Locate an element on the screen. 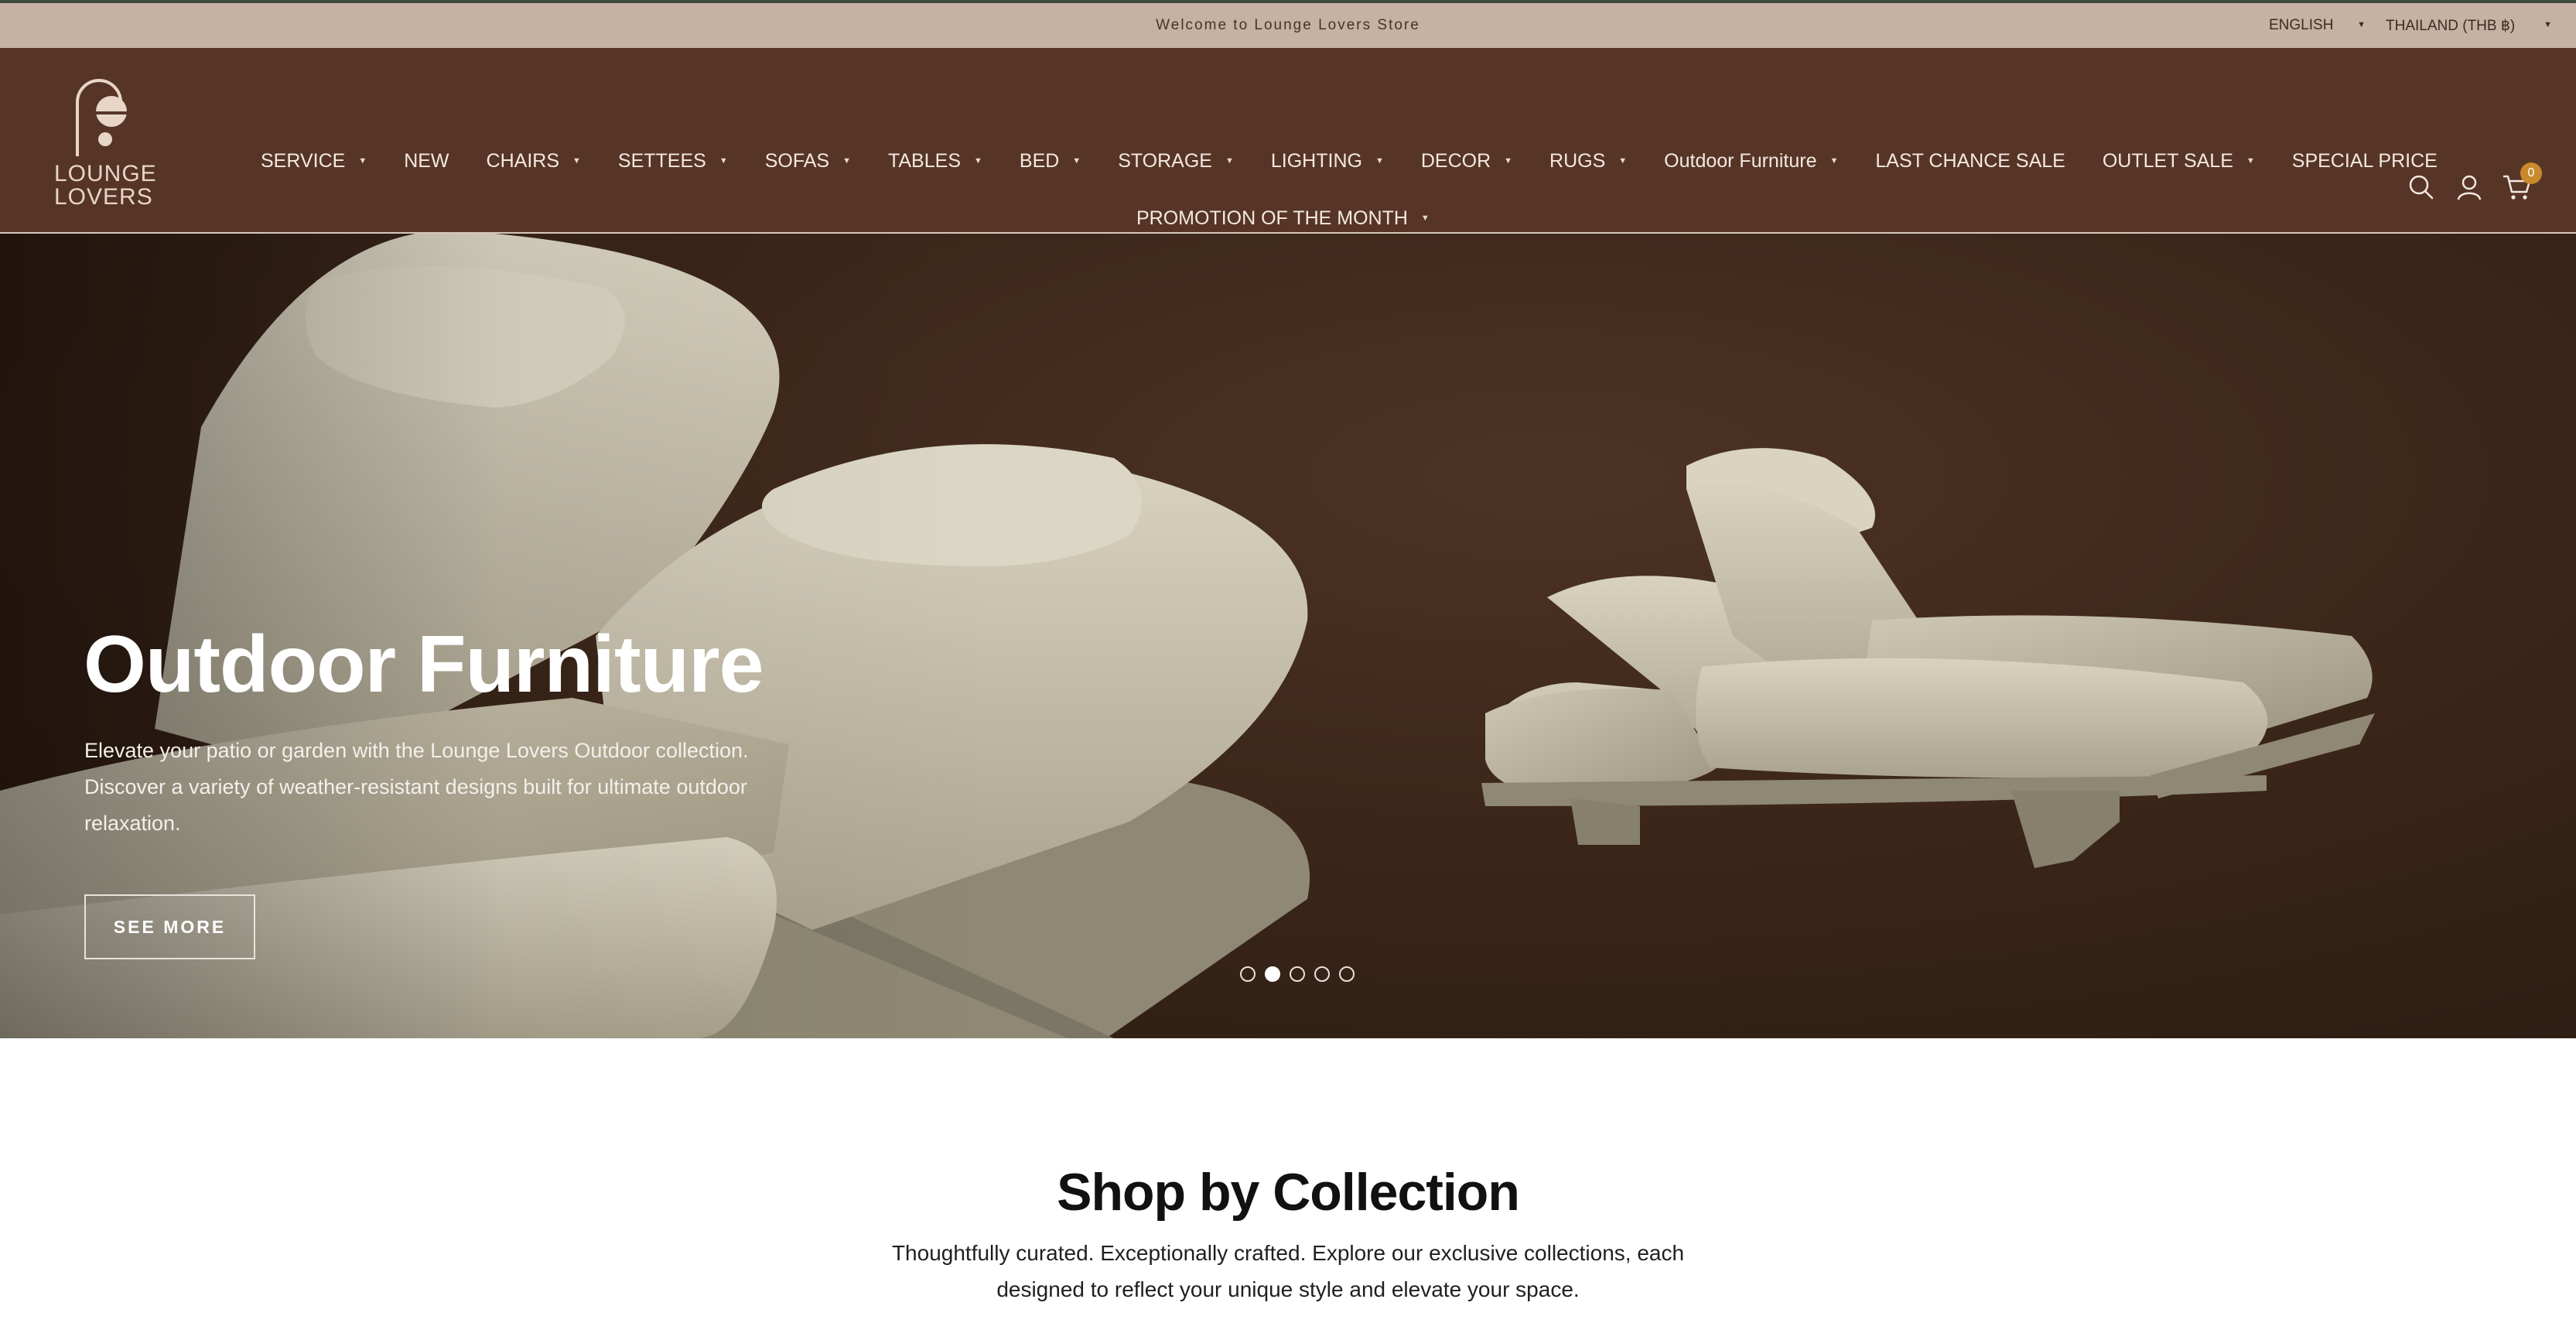 The width and height of the screenshot is (2576, 1323). logo-mark-icon is located at coordinates (102, 117).